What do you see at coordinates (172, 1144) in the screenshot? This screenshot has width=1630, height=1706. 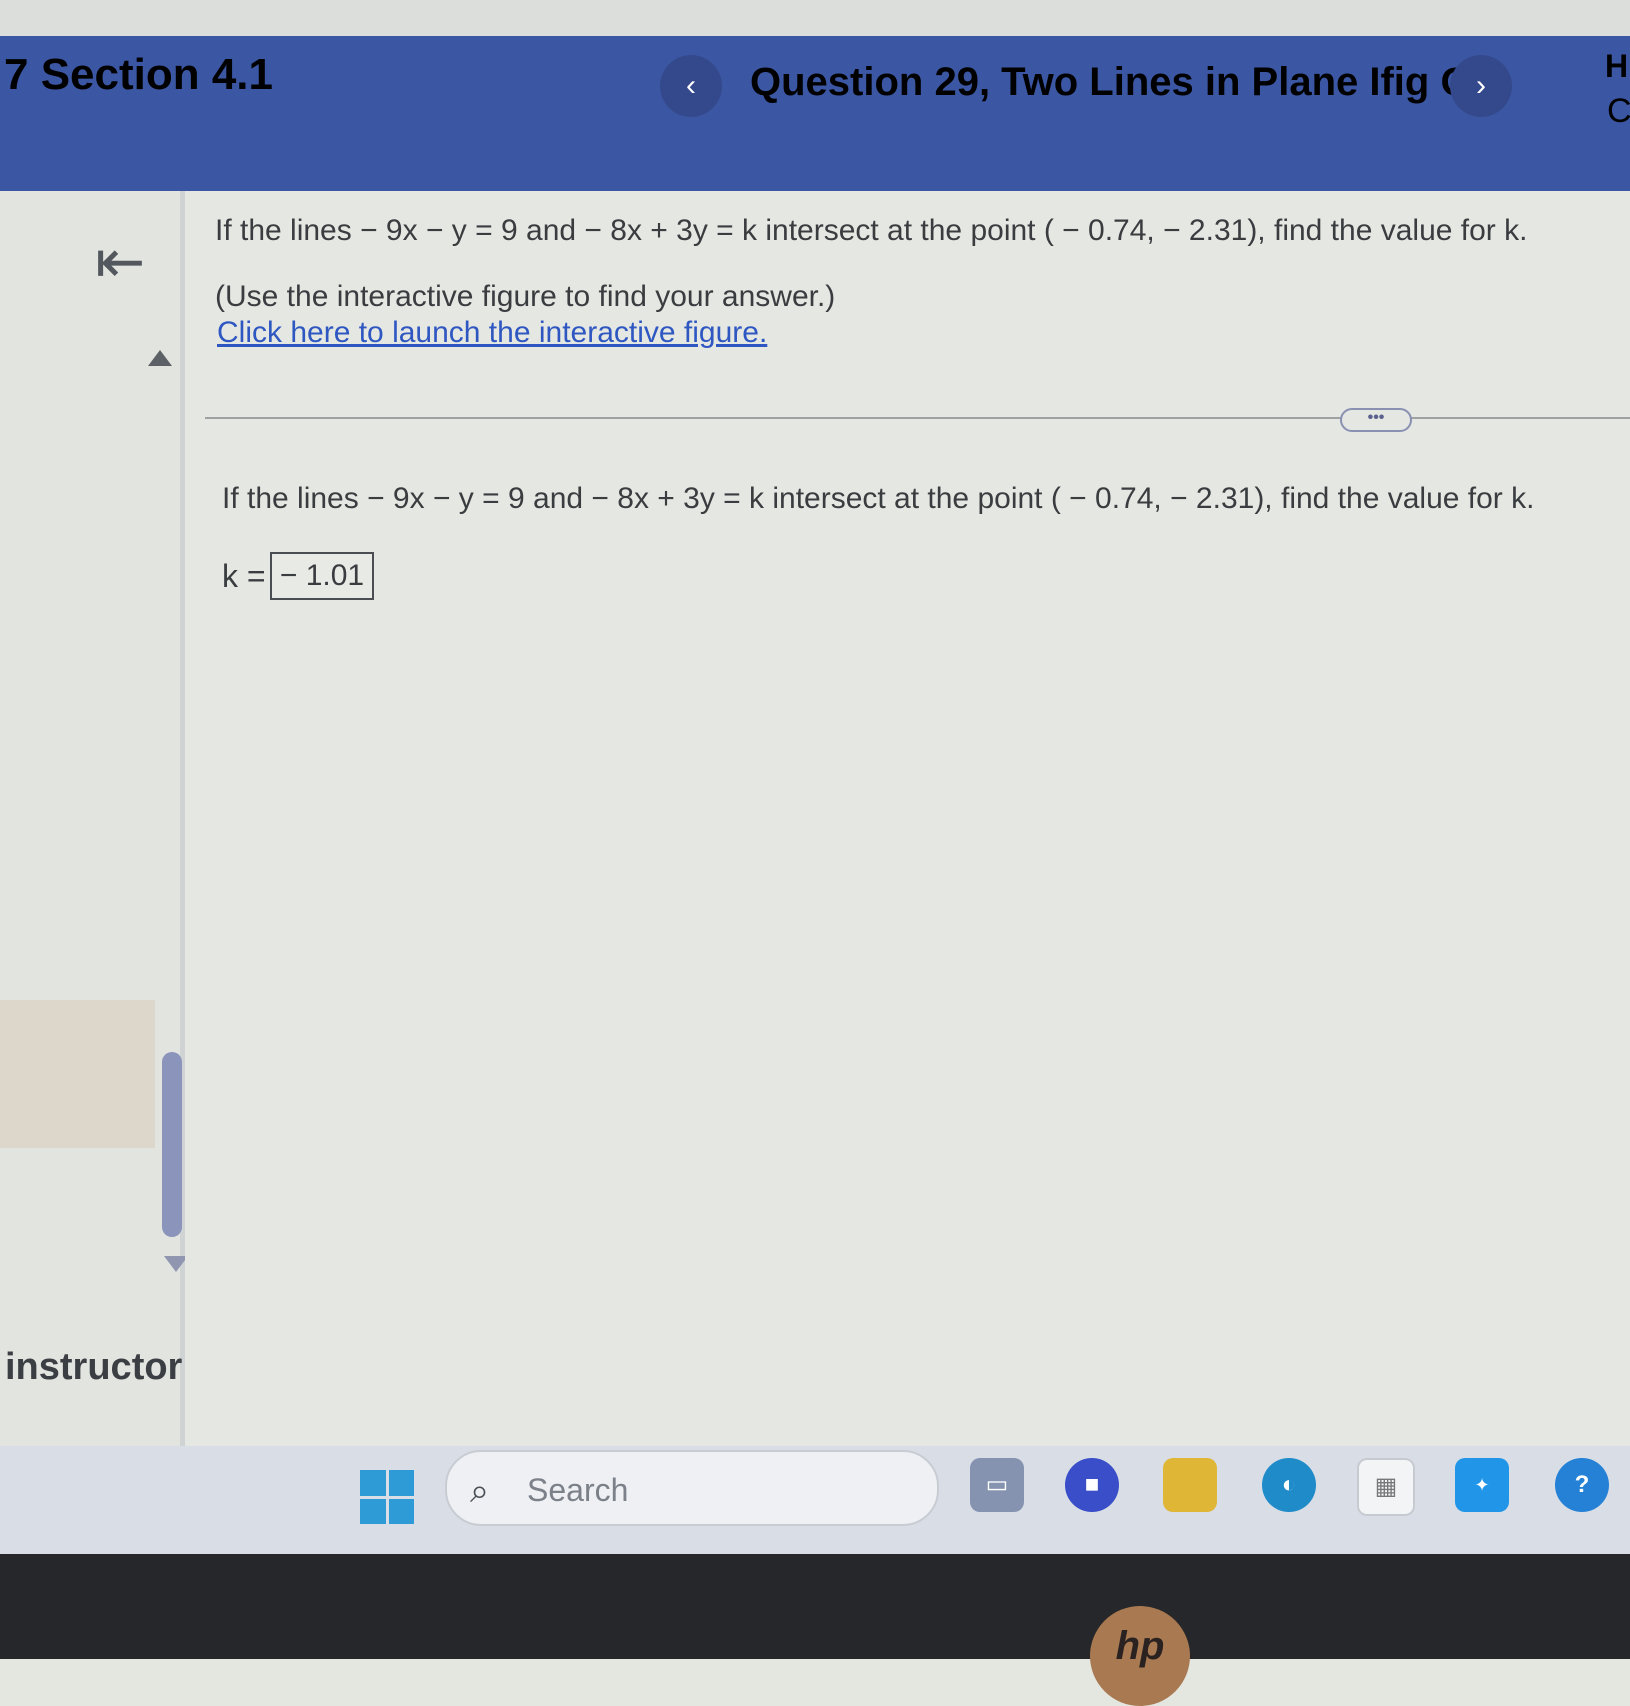 I see `scrollbar-thumb` at bounding box center [172, 1144].